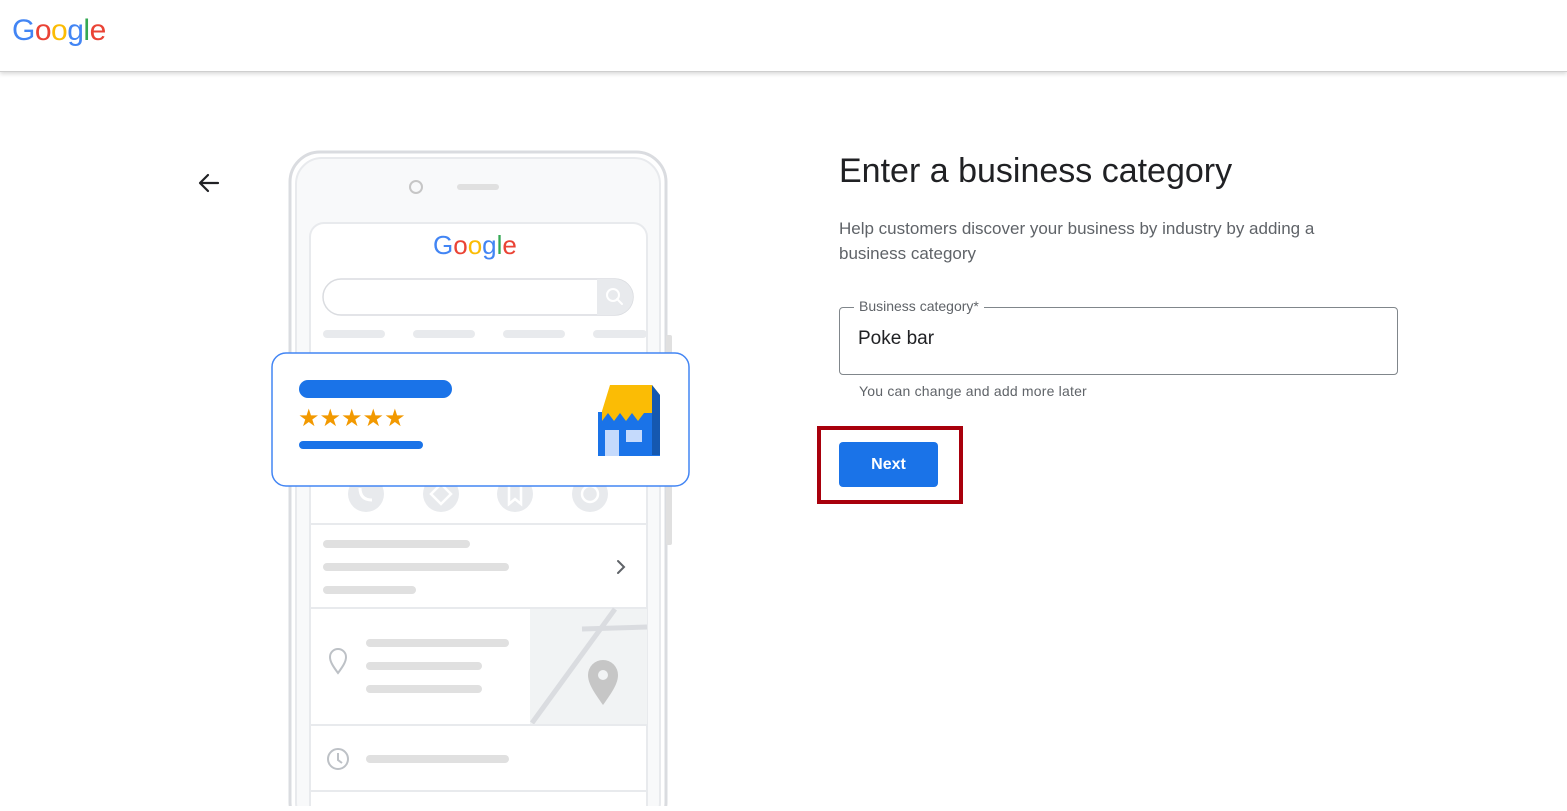 This screenshot has width=1567, height=811. What do you see at coordinates (352, 418) in the screenshot?
I see `rating-stars-icon: ★★★★★` at bounding box center [352, 418].